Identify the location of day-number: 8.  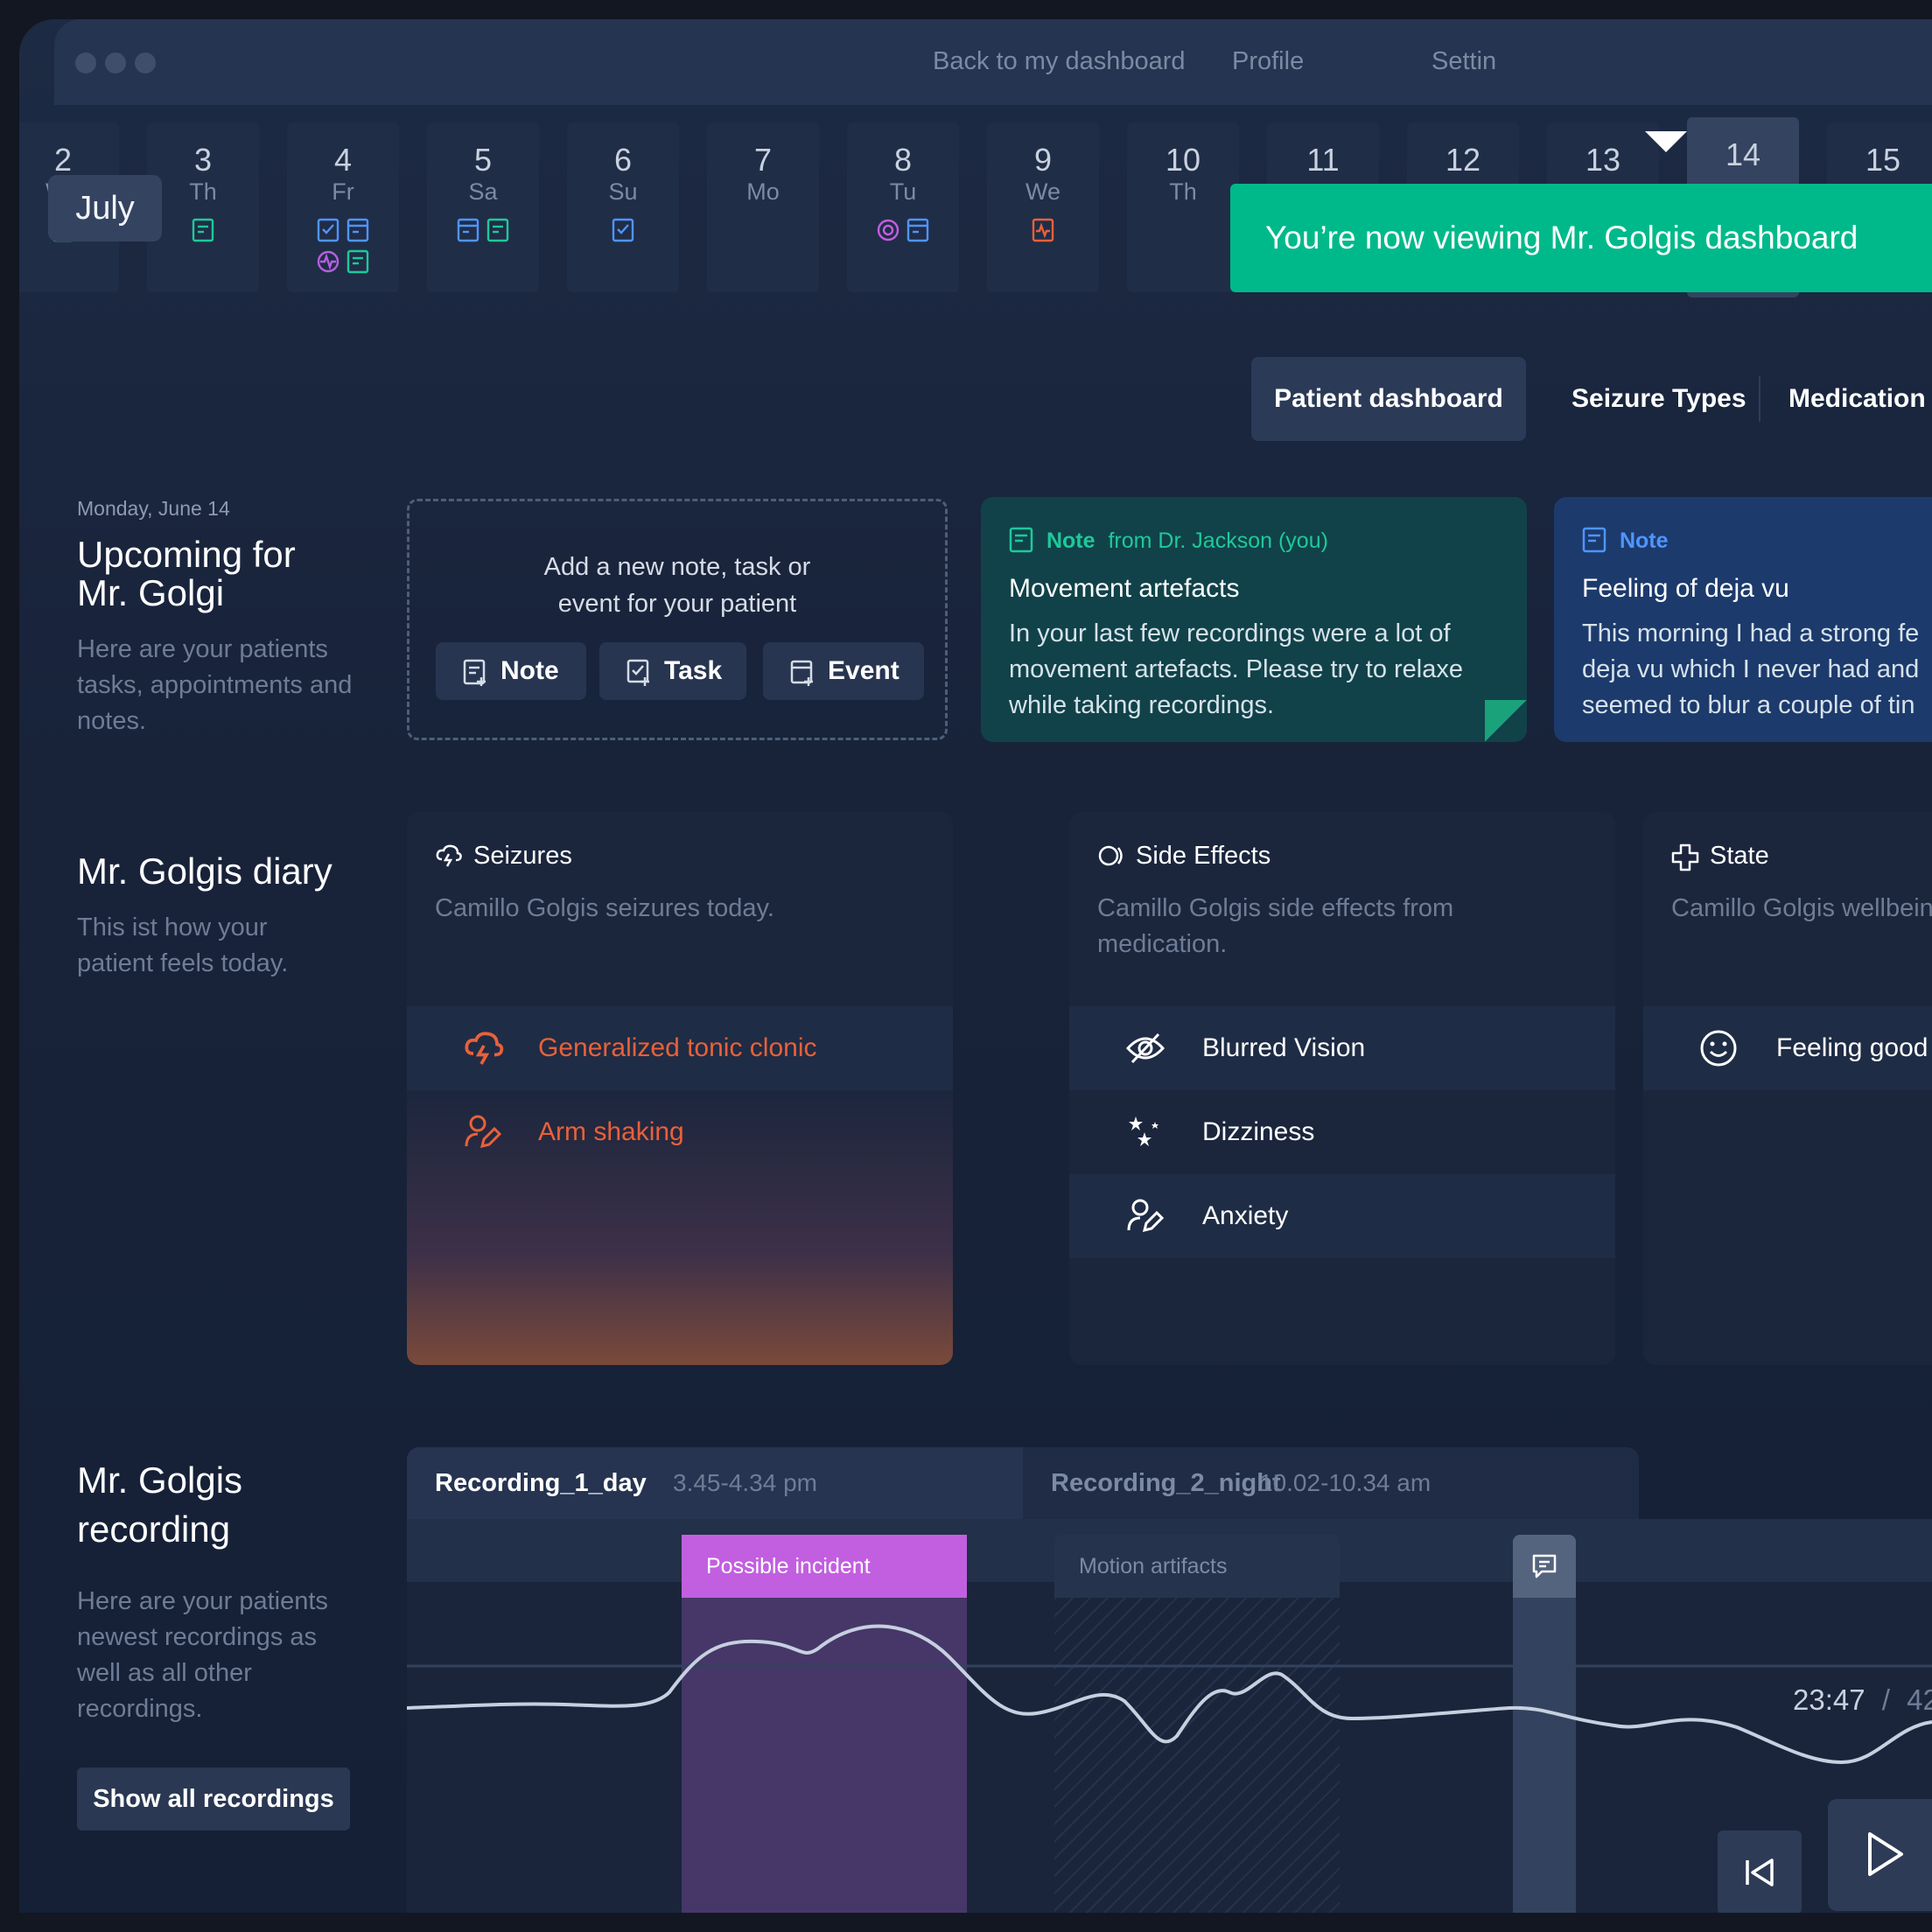
(903, 160).